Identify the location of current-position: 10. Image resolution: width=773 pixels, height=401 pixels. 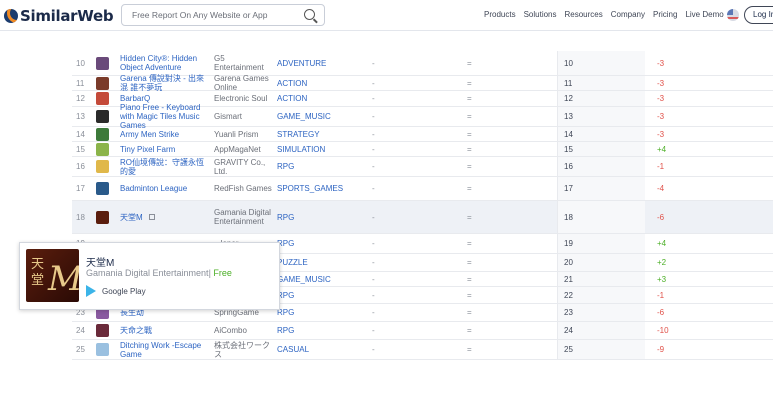
(601, 63).